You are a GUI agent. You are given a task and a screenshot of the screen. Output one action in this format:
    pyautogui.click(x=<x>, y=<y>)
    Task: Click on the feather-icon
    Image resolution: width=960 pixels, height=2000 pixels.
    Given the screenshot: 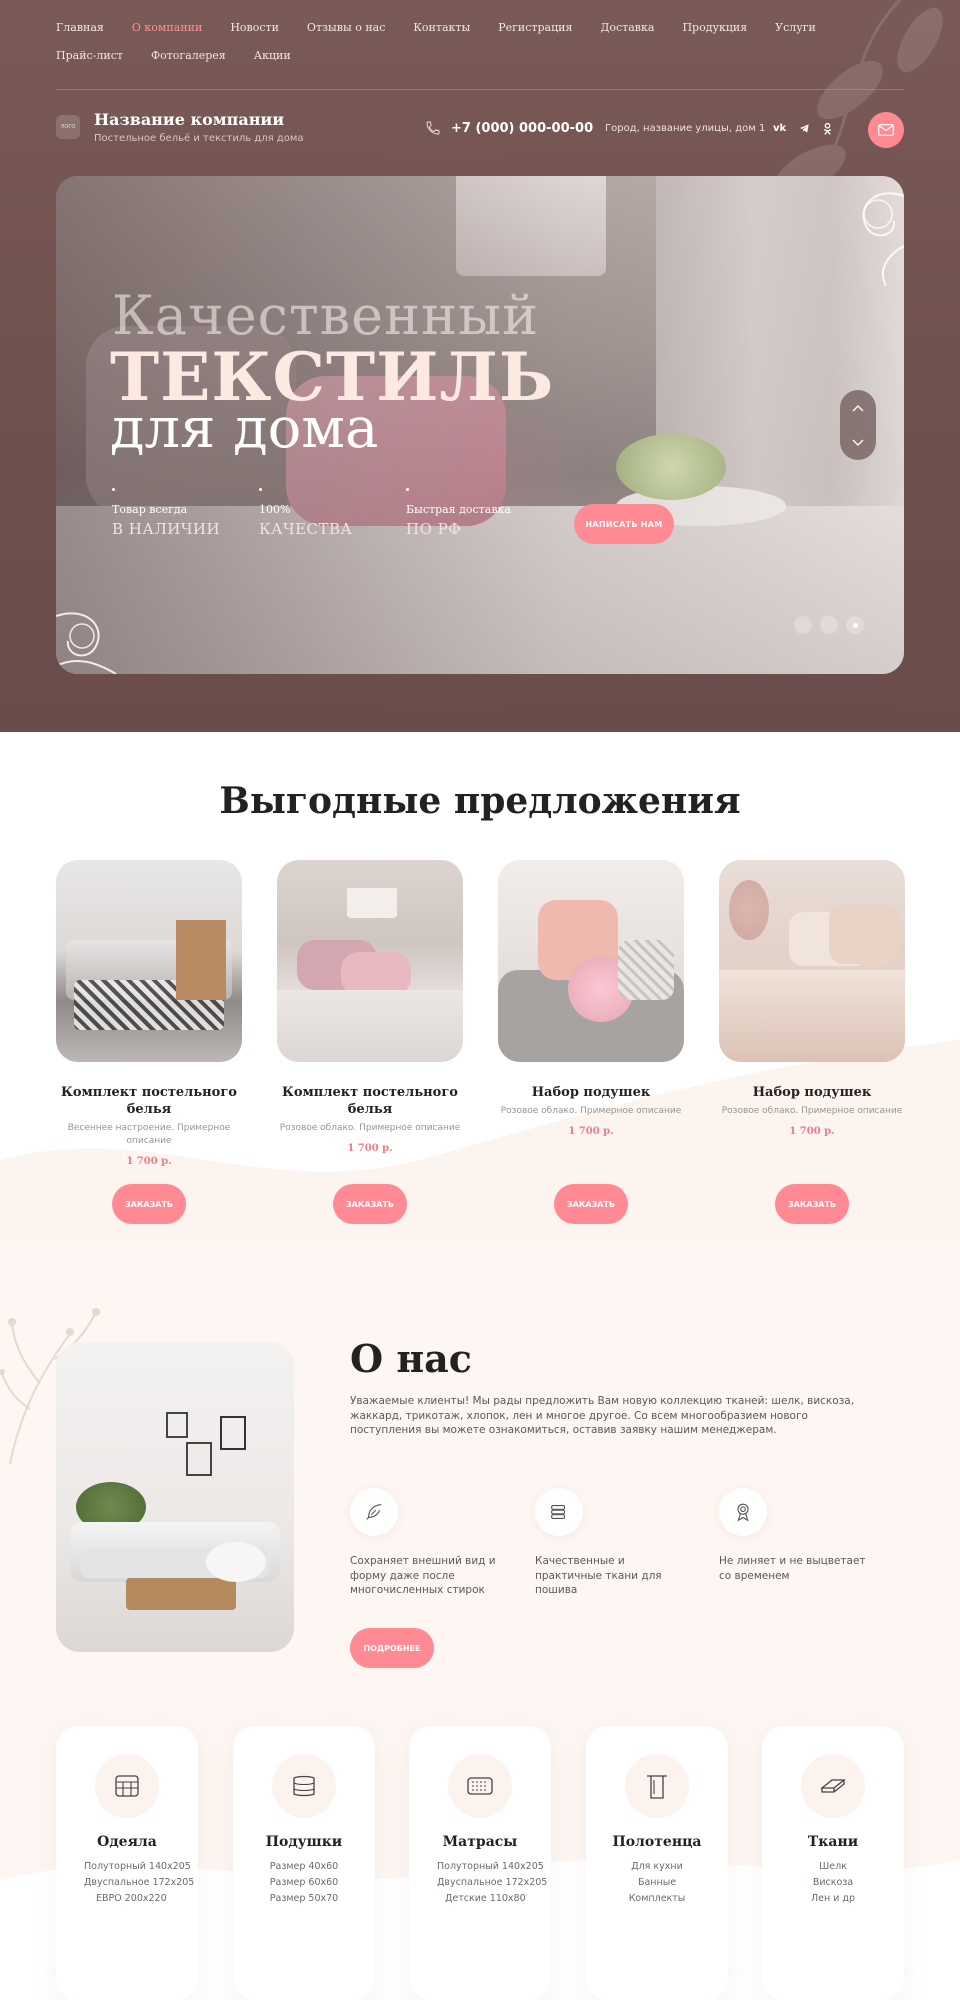 What is the action you would take?
    pyautogui.click(x=374, y=1512)
    